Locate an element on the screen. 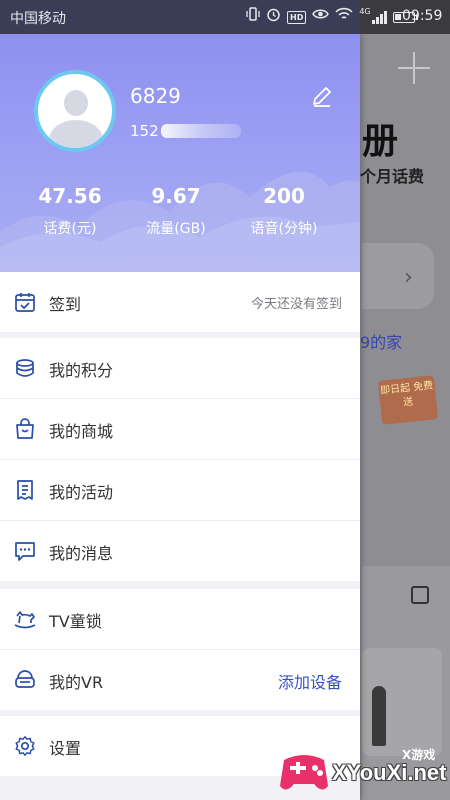 The width and height of the screenshot is (450, 800). menu-item-signin: 签到 今天还没有签到 is located at coordinates (180, 302).